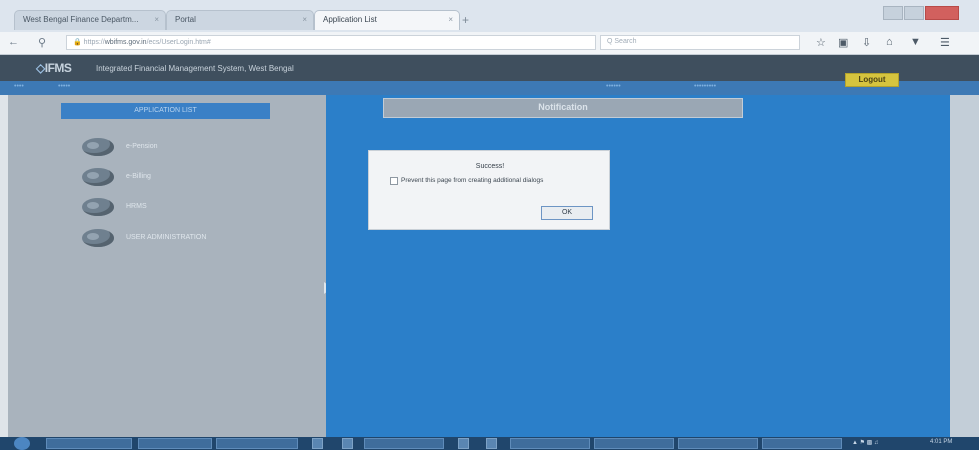 The height and width of the screenshot is (450, 979). I want to click on back-icon: ←, so click(13, 42).